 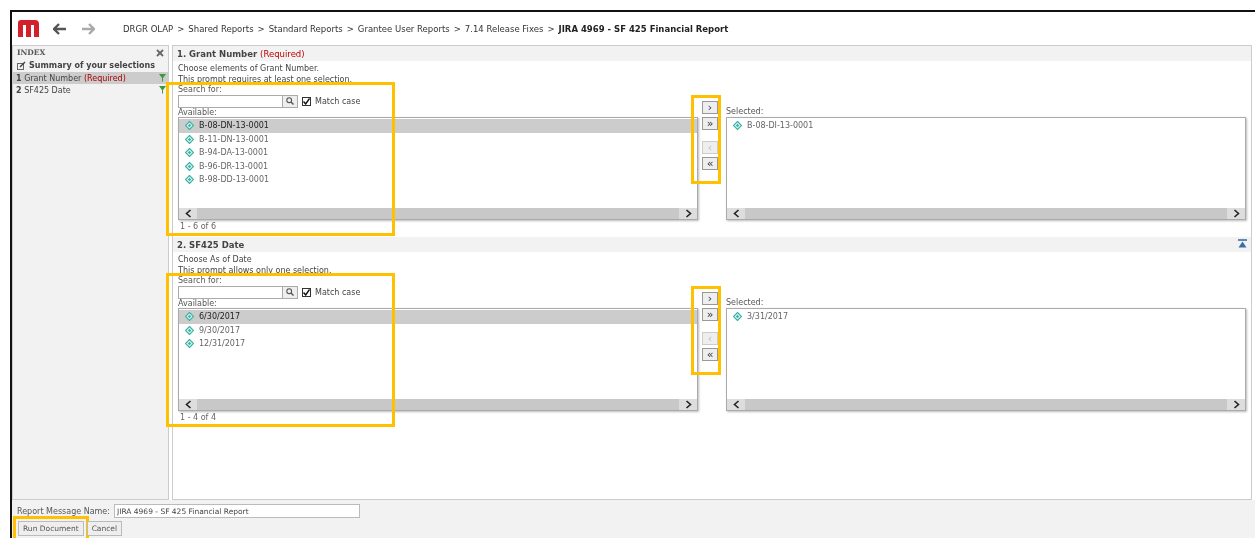 What do you see at coordinates (438, 139) in the screenshot?
I see `list-item: B-11-DN-13-0001` at bounding box center [438, 139].